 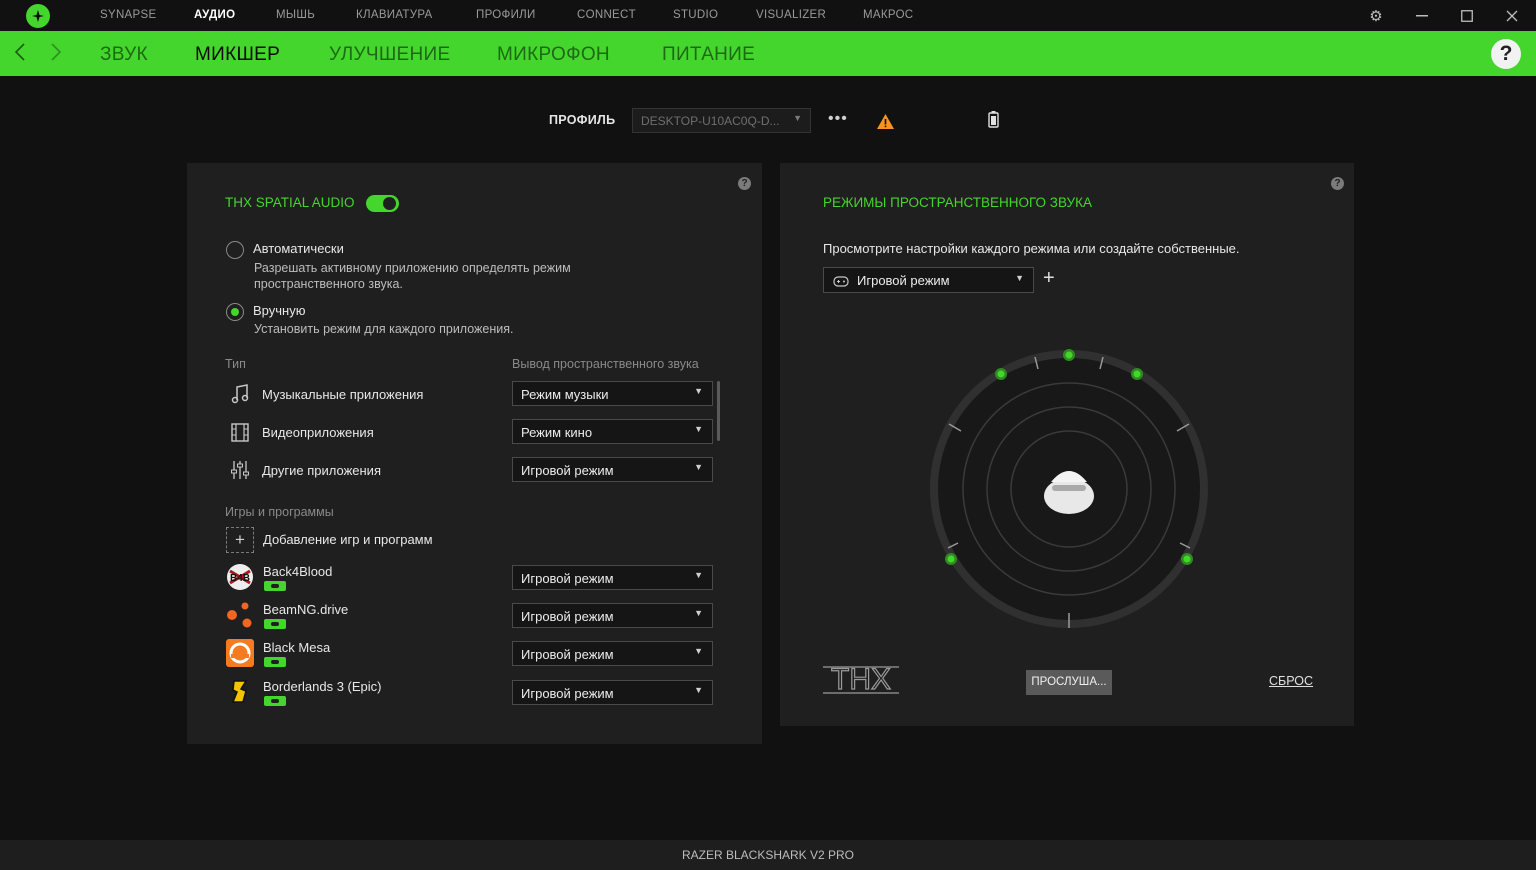 I want to click on topnav-audio: АУДИО, so click(x=214, y=15).